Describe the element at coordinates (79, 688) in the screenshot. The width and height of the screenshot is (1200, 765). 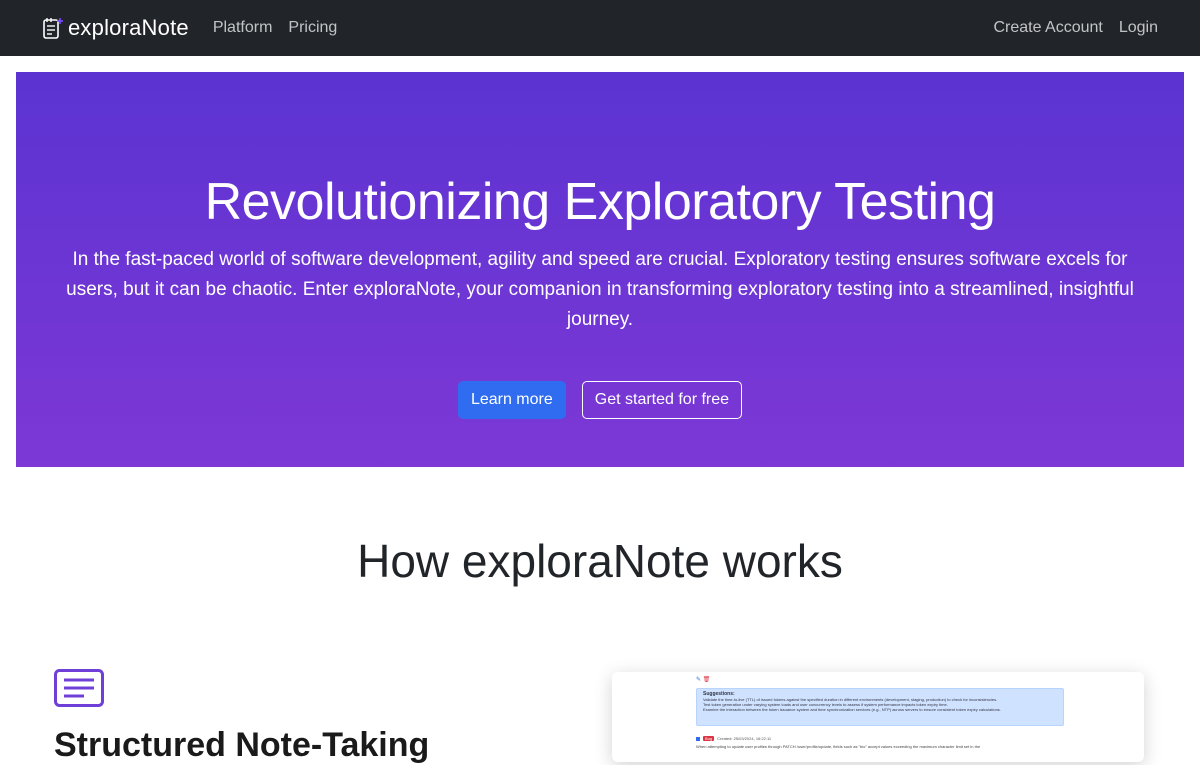
I see `notes-icon` at that location.